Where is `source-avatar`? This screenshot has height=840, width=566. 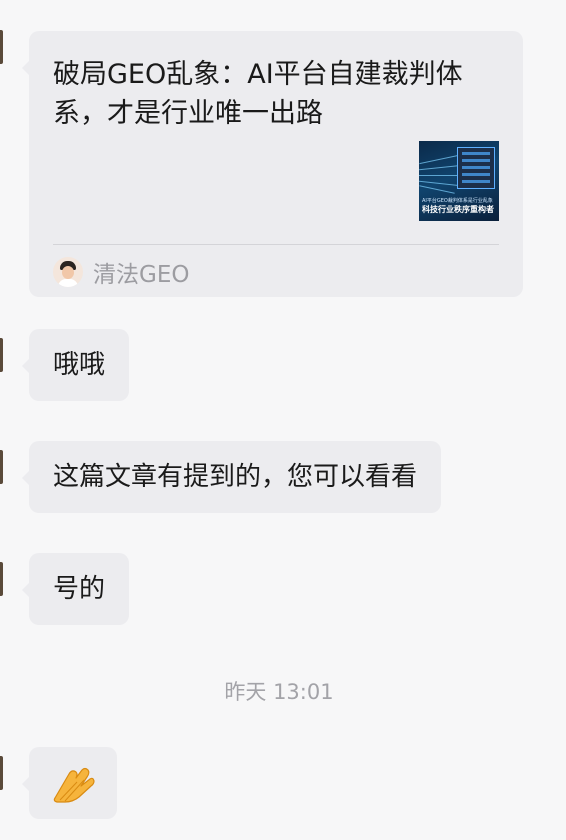
source-avatar is located at coordinates (68, 272).